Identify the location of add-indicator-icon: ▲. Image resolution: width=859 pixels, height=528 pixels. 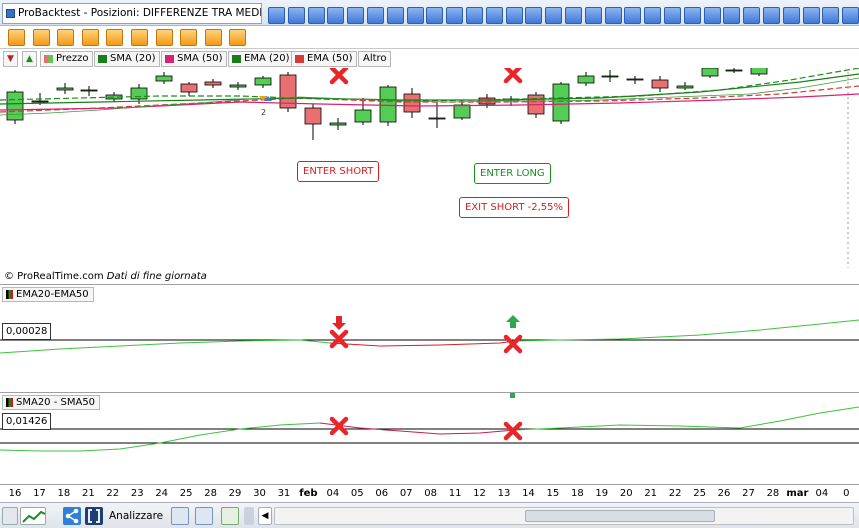
(29, 59).